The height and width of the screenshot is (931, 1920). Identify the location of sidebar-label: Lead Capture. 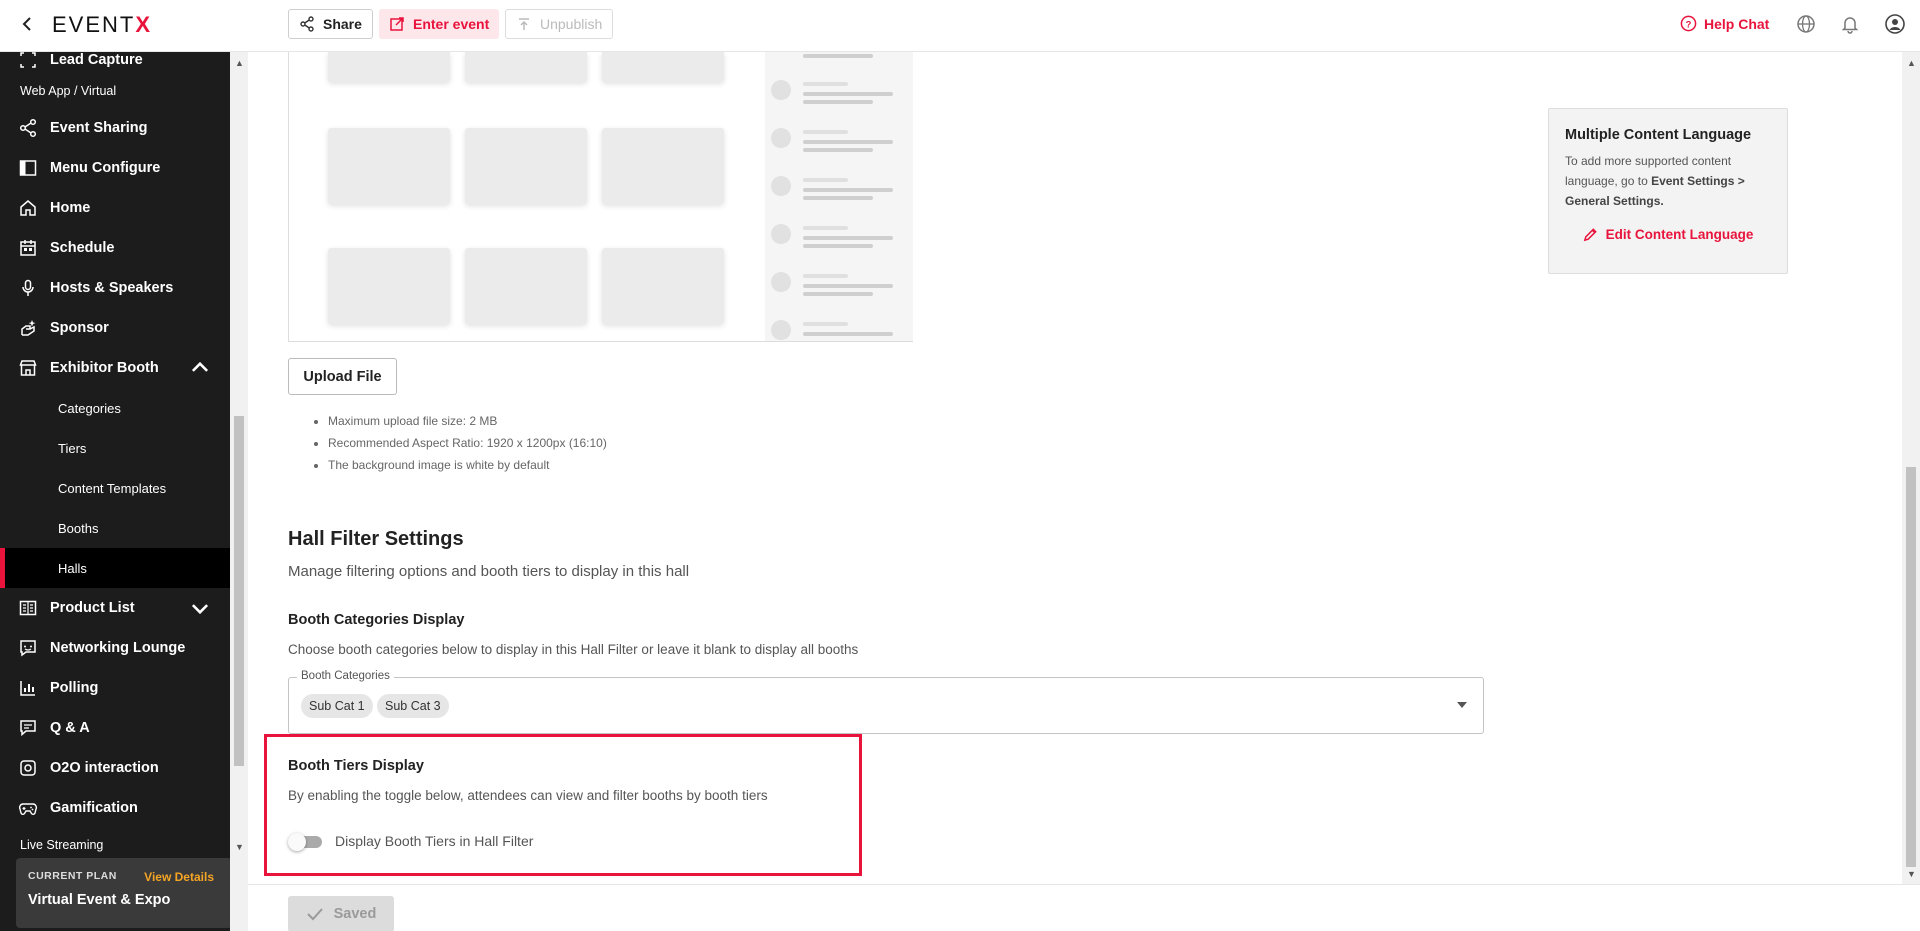
(96, 60).